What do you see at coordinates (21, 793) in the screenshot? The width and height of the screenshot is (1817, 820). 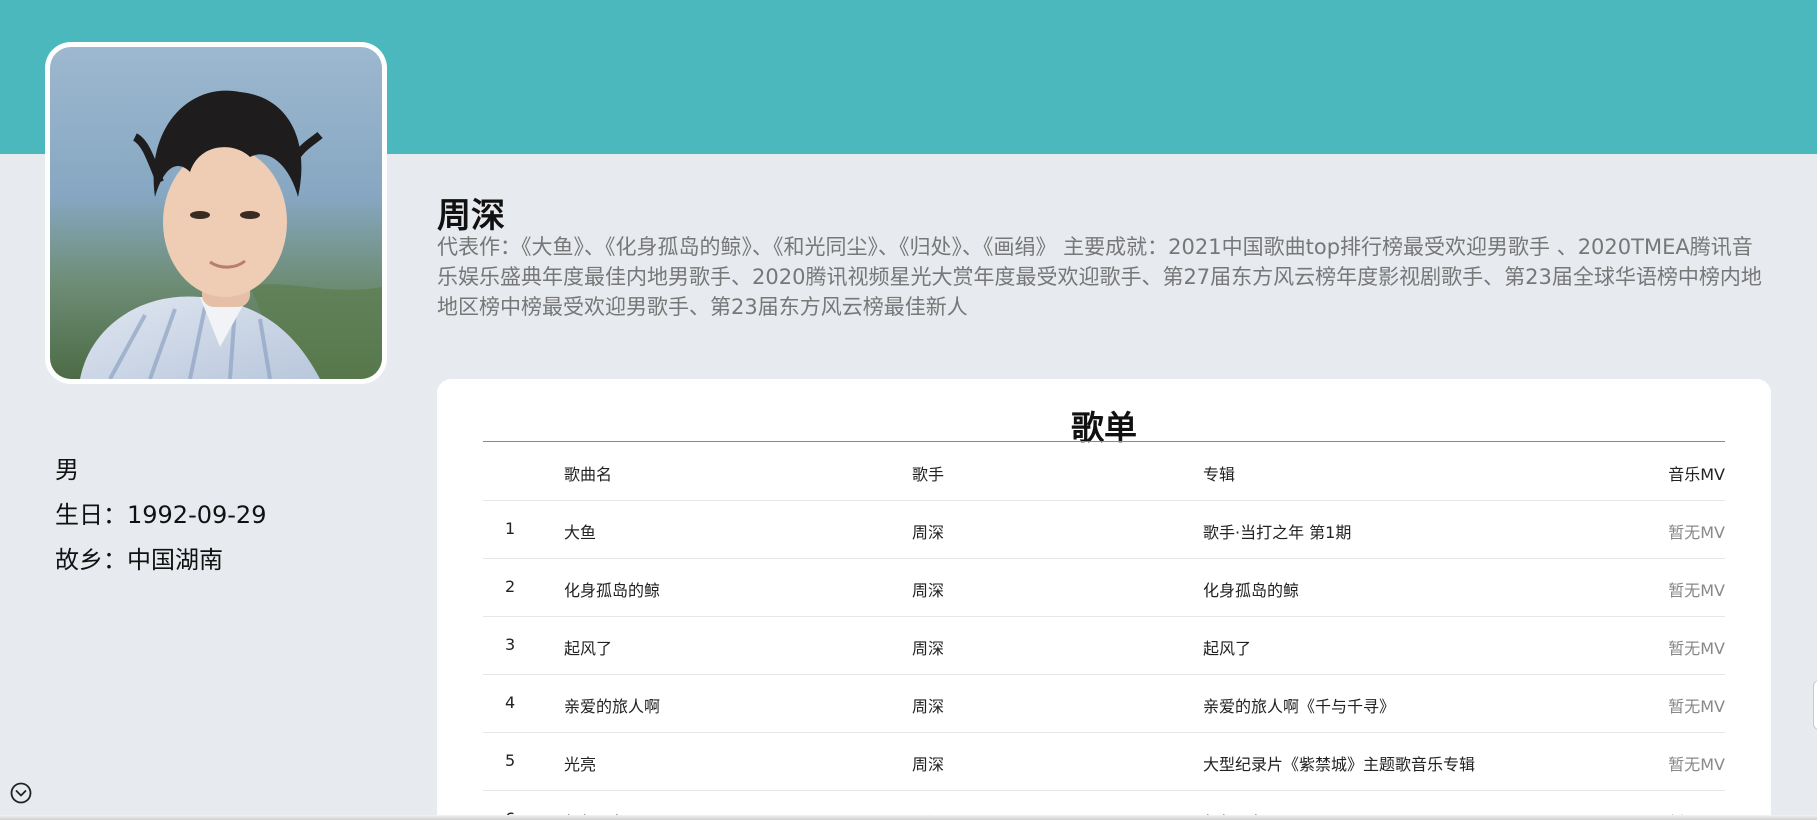 I see `chevron-down-circle-icon` at bounding box center [21, 793].